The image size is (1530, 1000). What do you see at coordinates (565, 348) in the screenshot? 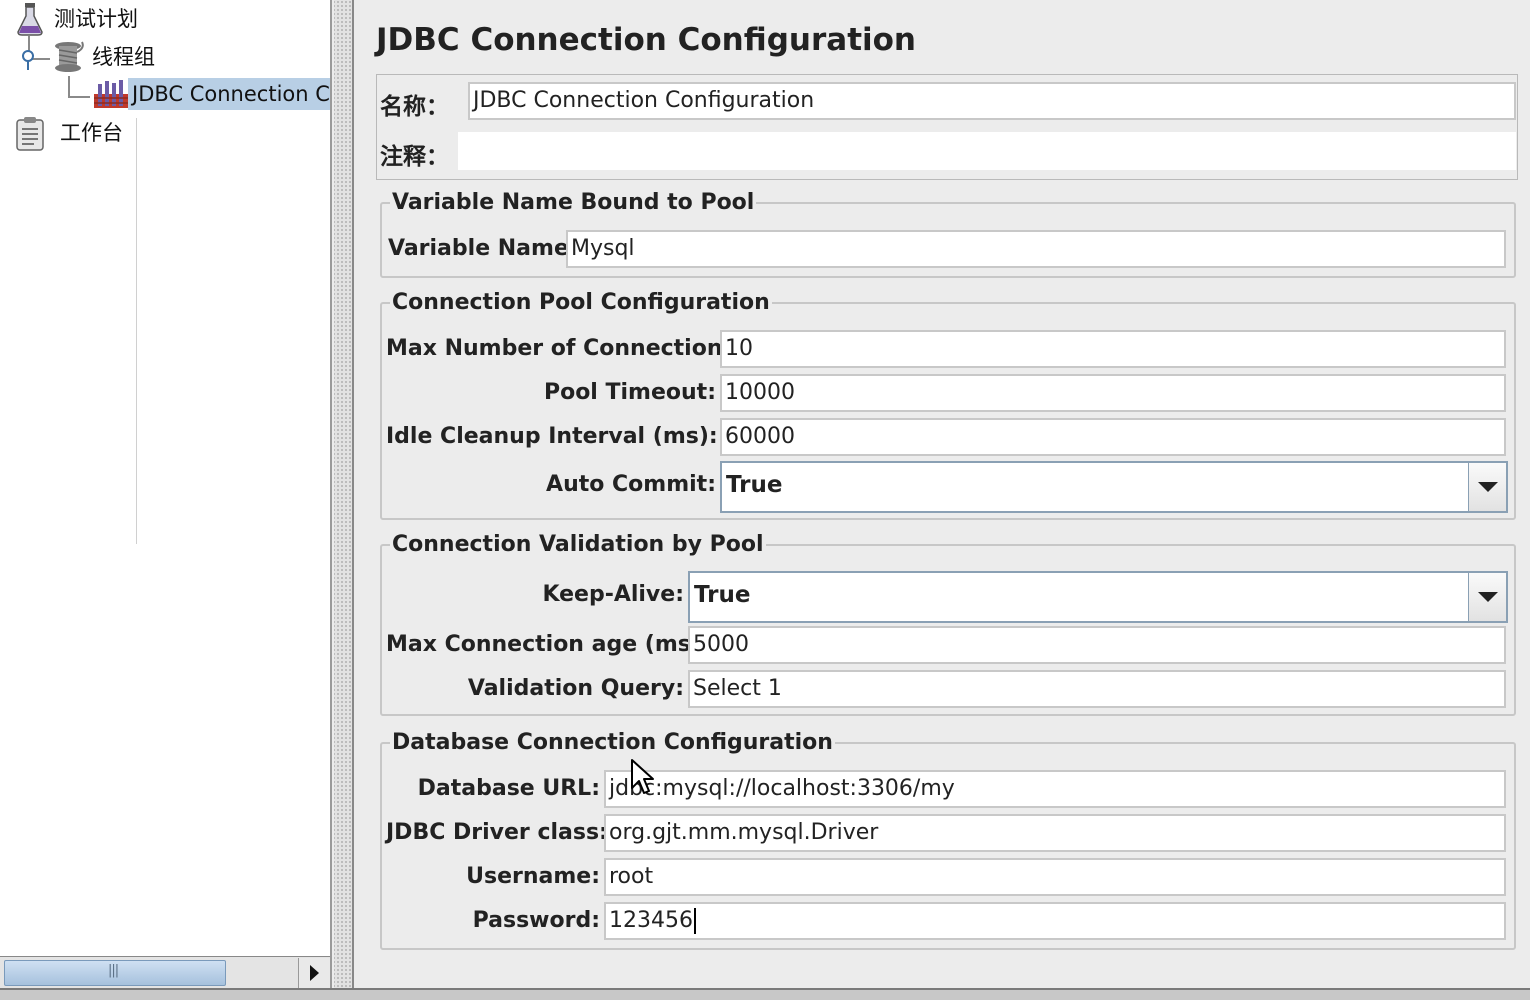
I see `max-connections-label: Max Number of Connections:` at bounding box center [565, 348].